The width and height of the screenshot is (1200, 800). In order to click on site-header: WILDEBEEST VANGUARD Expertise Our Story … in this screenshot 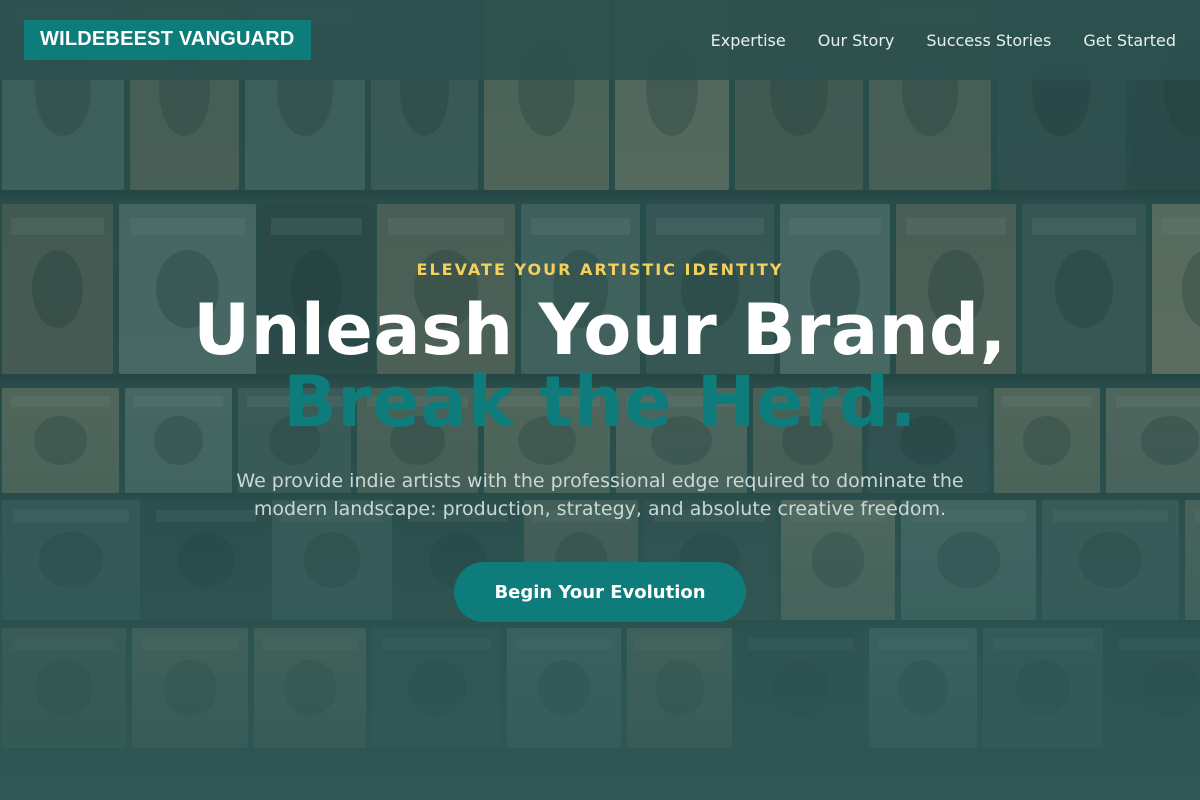, I will do `click(600, 40)`.